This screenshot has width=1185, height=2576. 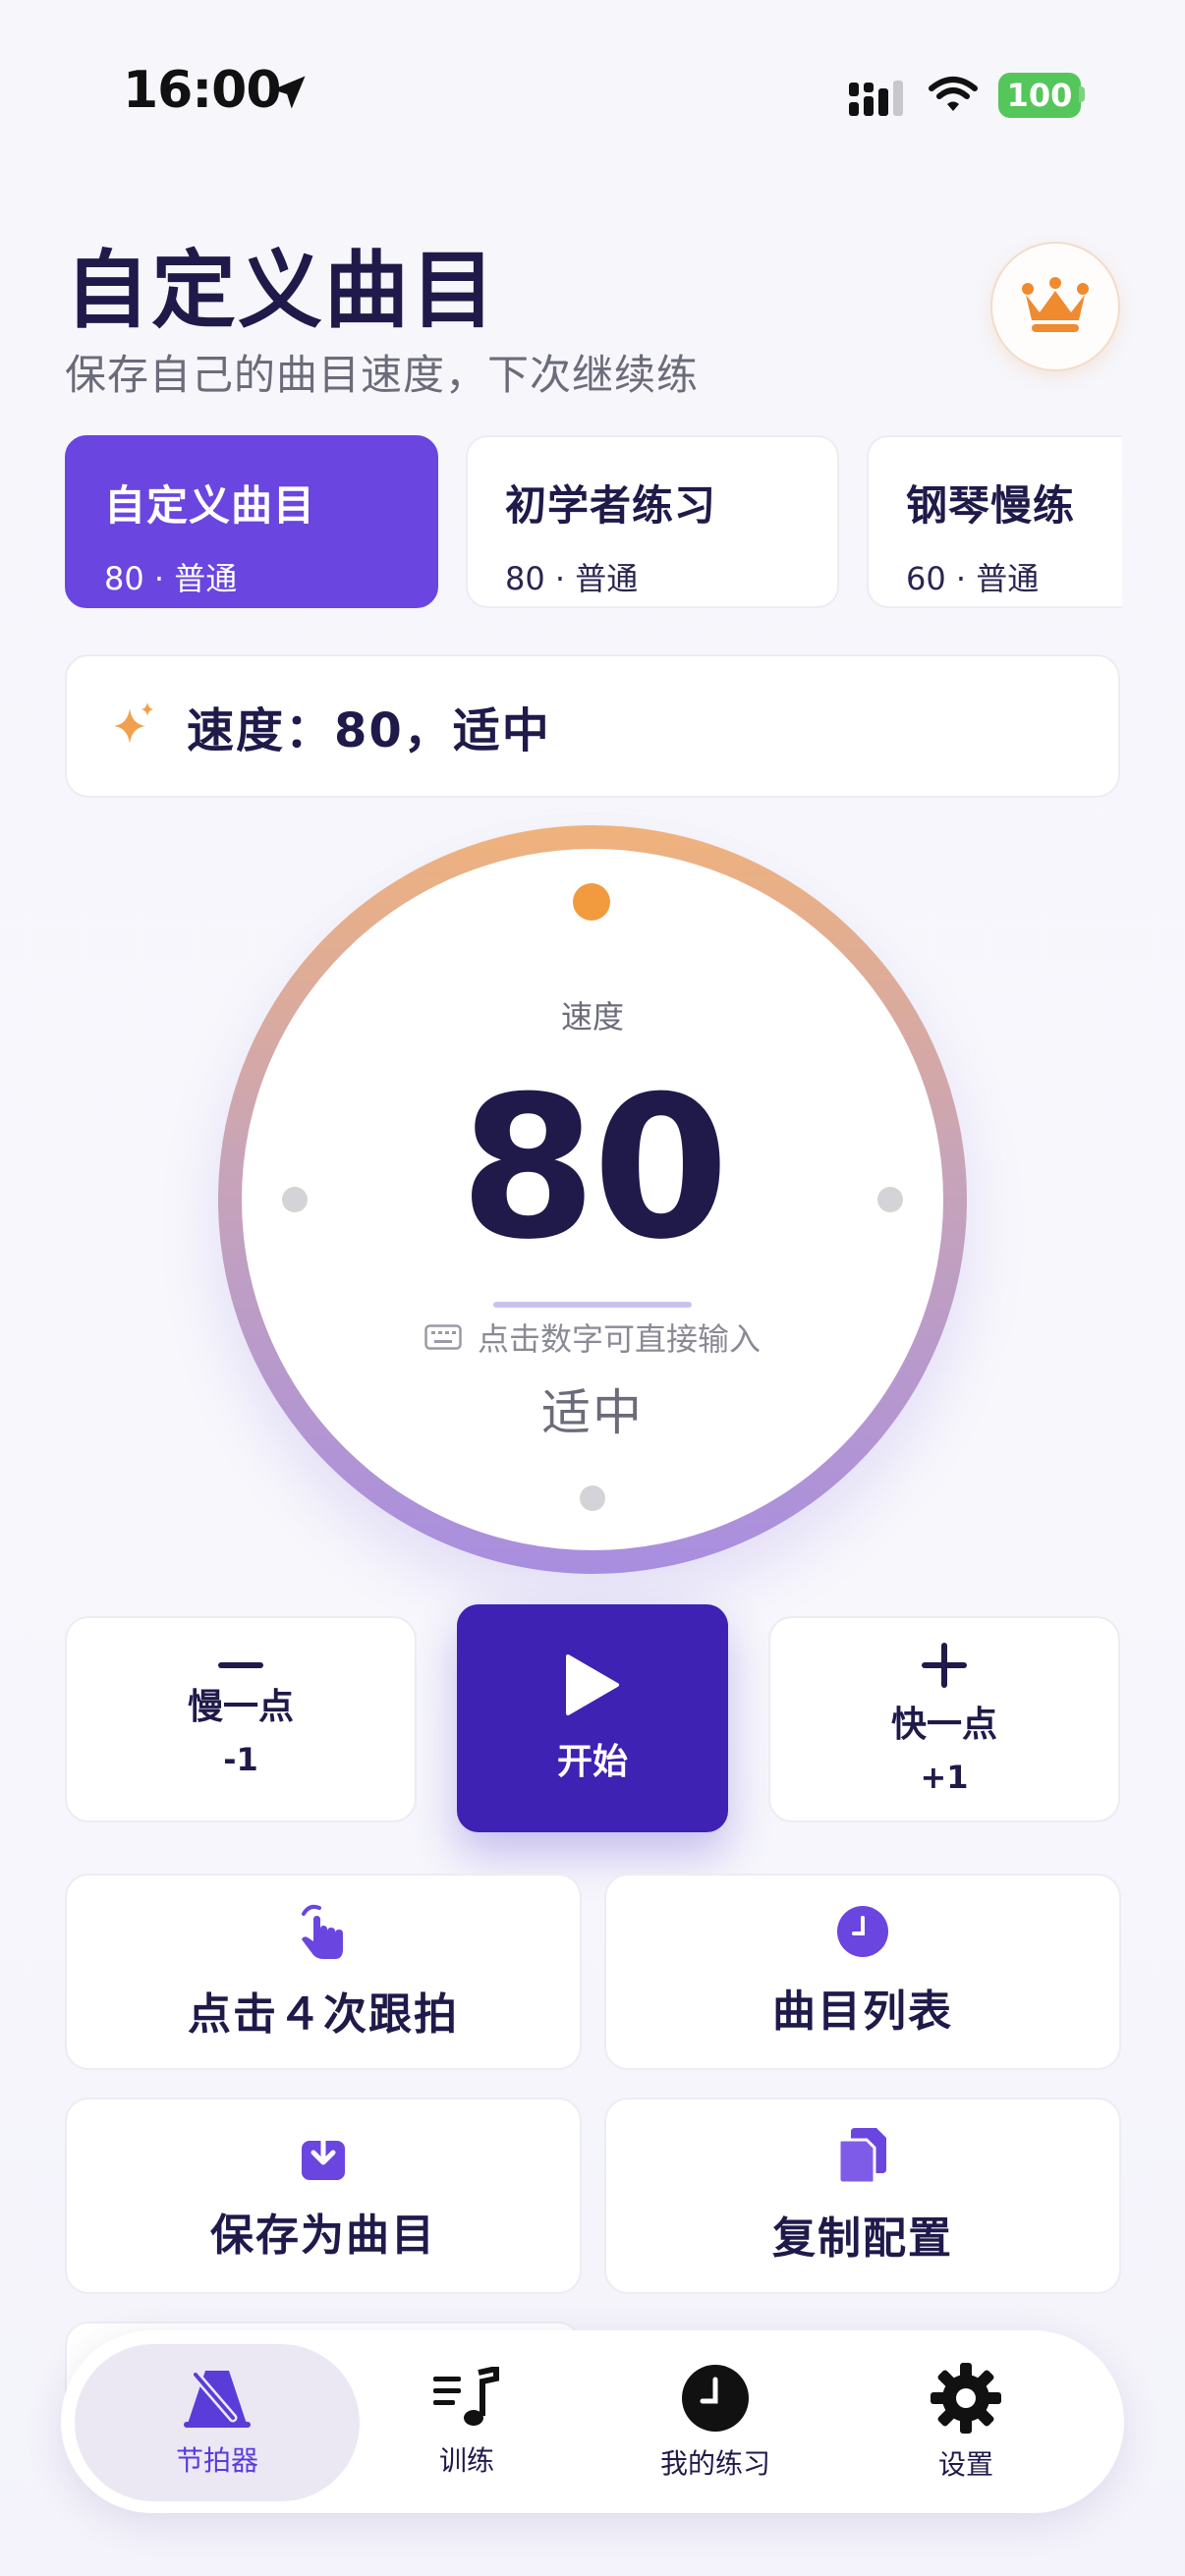 What do you see at coordinates (862, 2156) in the screenshot?
I see `copy-icon` at bounding box center [862, 2156].